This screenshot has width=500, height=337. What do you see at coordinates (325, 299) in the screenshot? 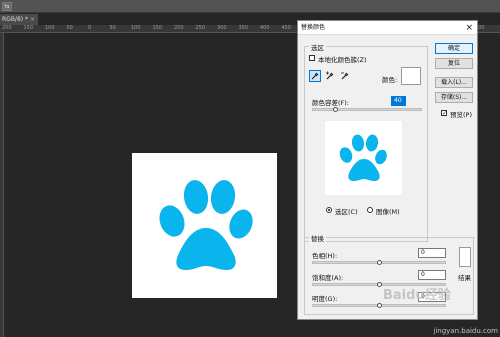
I see `lightness-label: 明度(G):` at bounding box center [325, 299].